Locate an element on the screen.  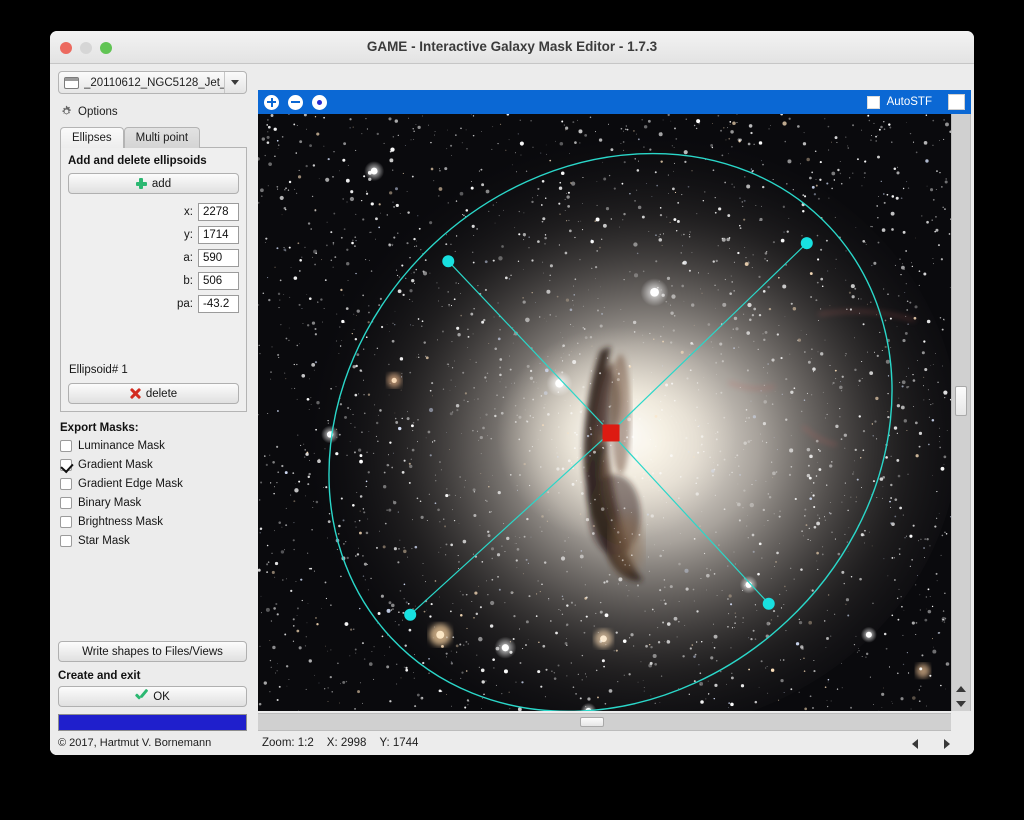
autostf-toggle: AutoSTF is located at coordinates (899, 102).